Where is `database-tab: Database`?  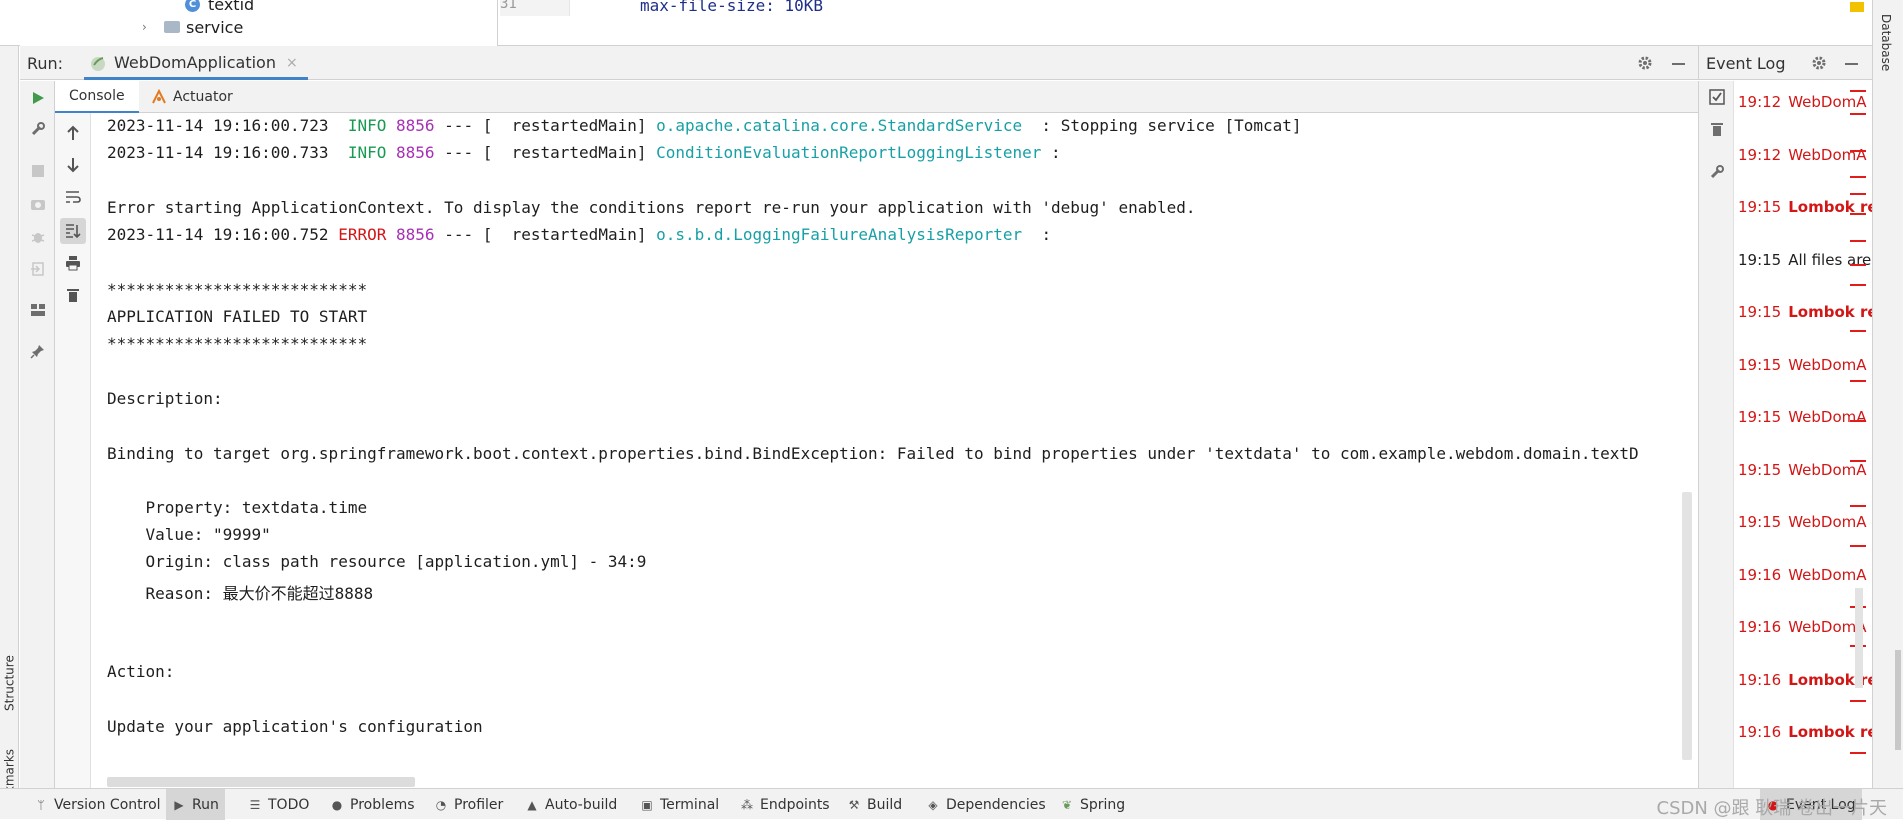 database-tab: Database is located at coordinates (1886, 42).